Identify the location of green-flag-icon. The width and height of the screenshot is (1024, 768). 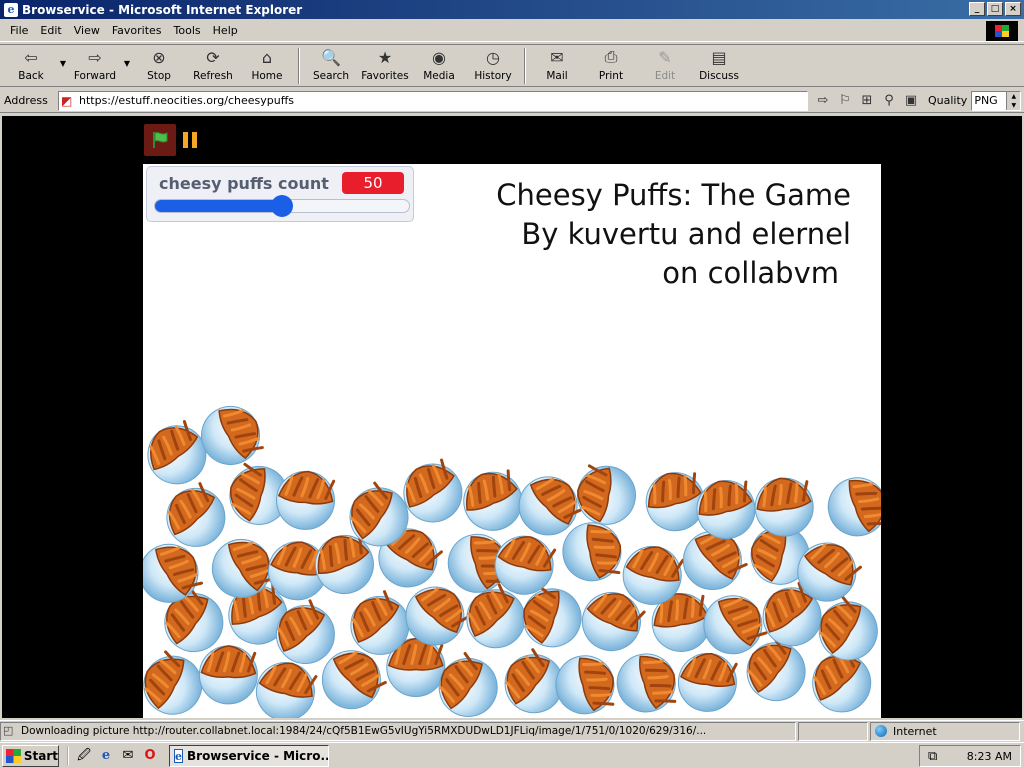
(160, 140).